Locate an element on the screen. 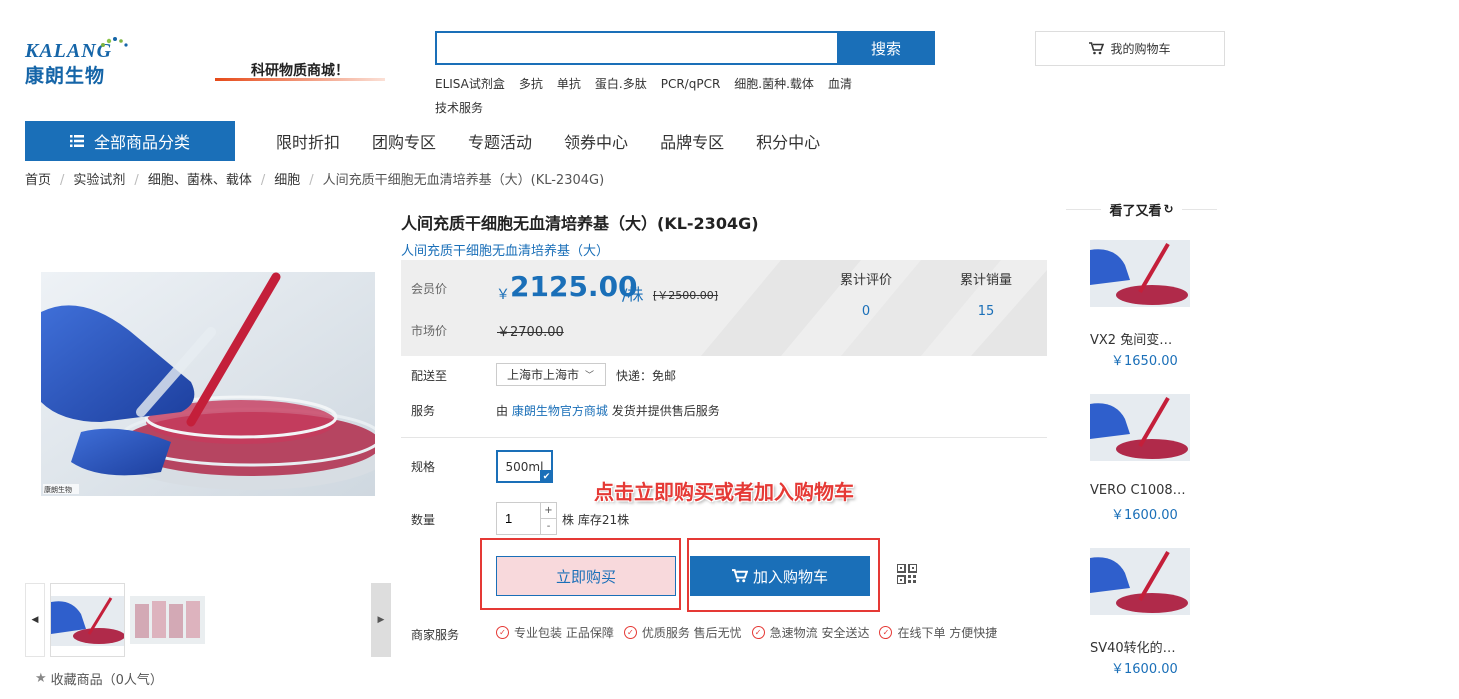  all-categories-button: 全部商品分类 is located at coordinates (130, 141).